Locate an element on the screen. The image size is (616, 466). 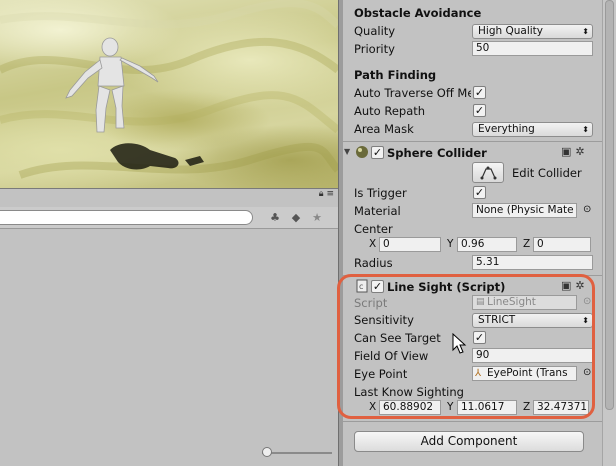
center-z-field: 0 is located at coordinates (562, 244).